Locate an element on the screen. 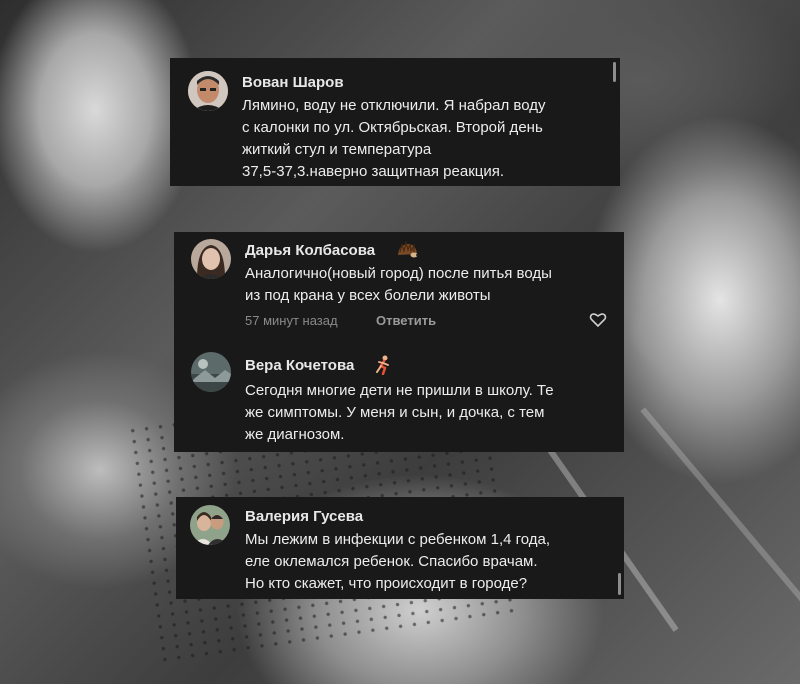 Image resolution: width=800 pixels, height=684 pixels. heart-icon is located at coordinates (598, 320).